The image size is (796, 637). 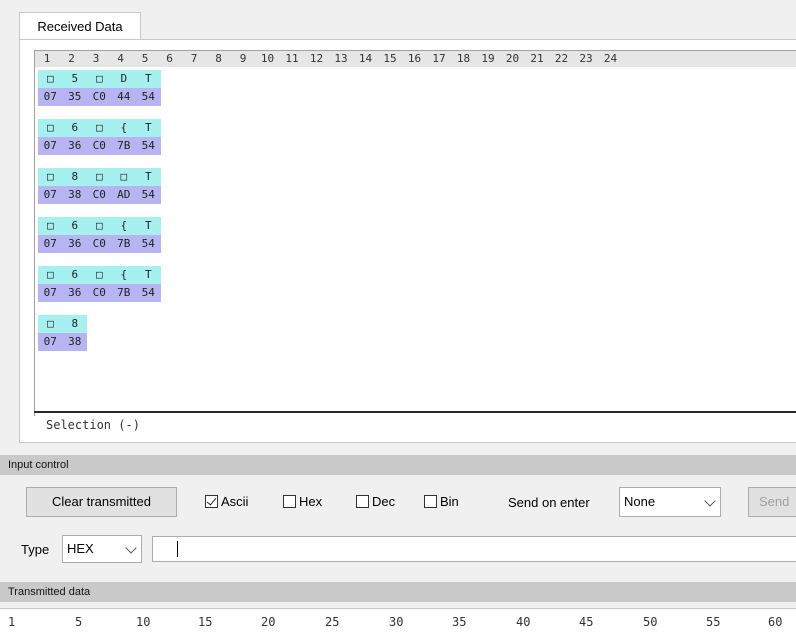 What do you see at coordinates (243, 58) in the screenshot?
I see `column-number: 9` at bounding box center [243, 58].